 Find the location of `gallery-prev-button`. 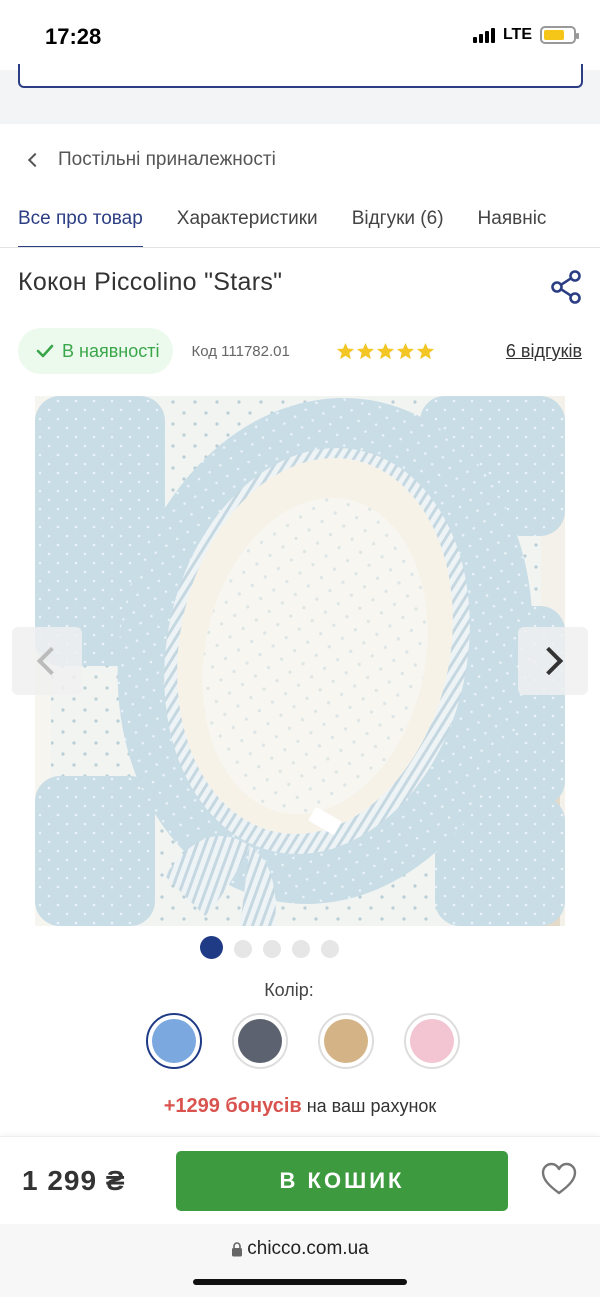

gallery-prev-button is located at coordinates (47, 661).